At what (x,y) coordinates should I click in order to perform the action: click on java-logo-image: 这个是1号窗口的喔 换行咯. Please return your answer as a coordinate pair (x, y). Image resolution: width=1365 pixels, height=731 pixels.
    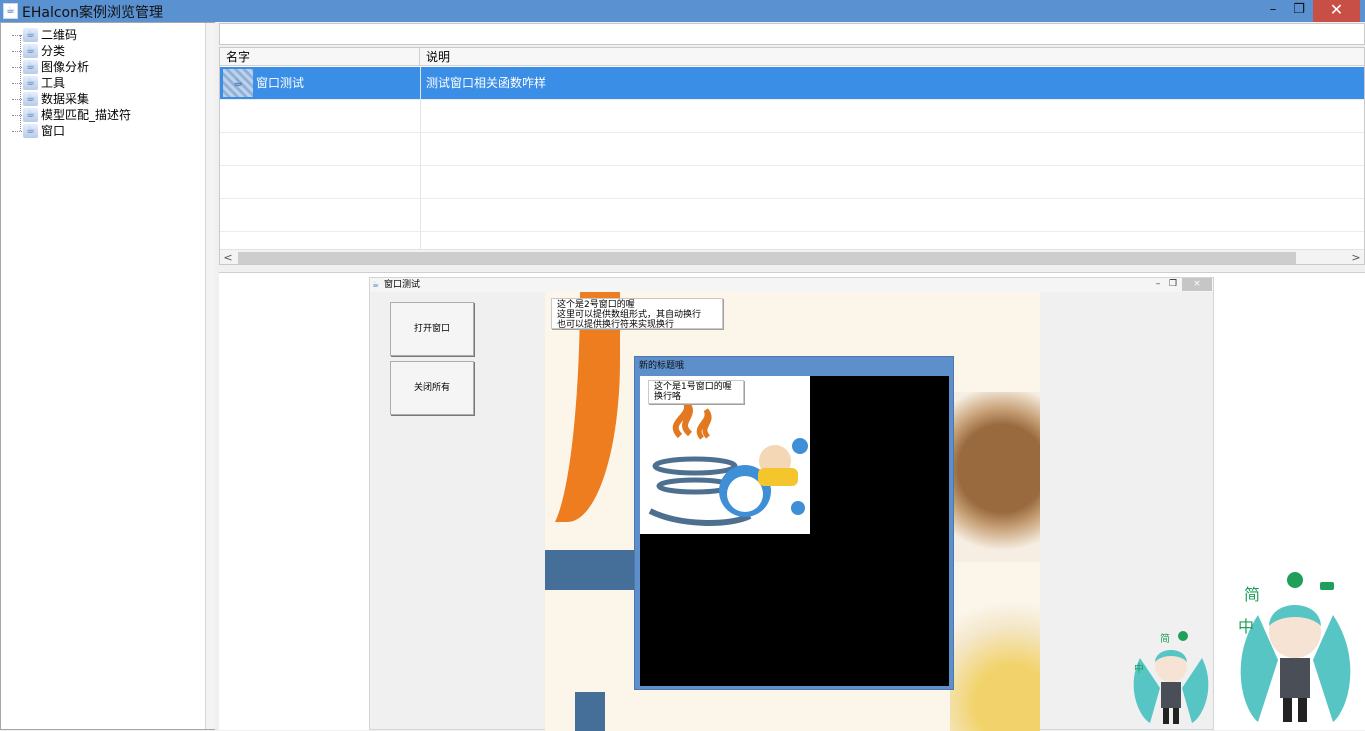
    Looking at the image, I should click on (725, 455).